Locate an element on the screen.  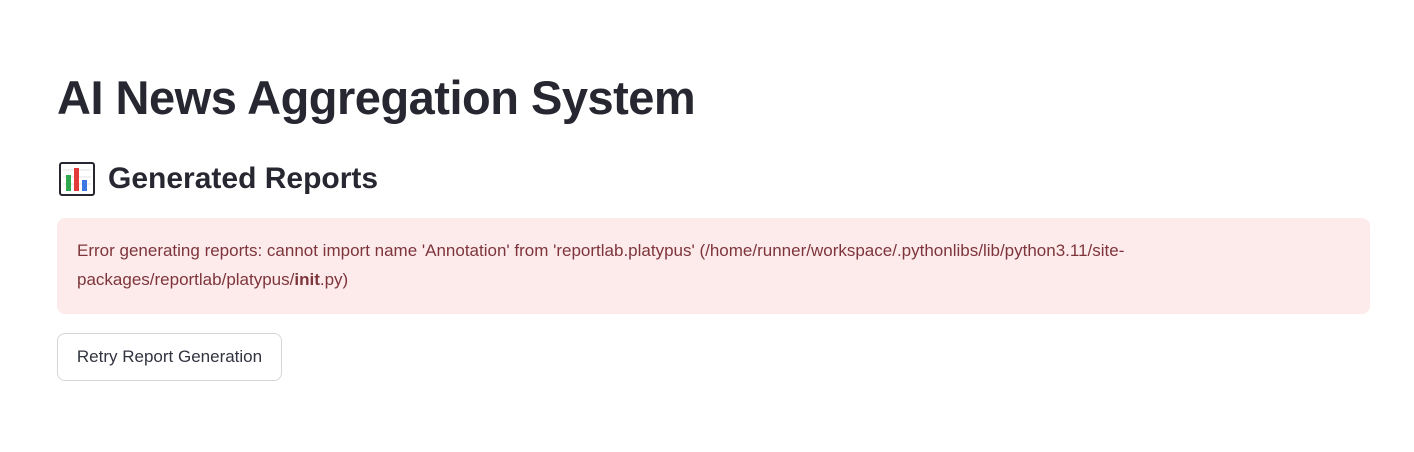
section-header: Generated Reports is located at coordinates (218, 179).